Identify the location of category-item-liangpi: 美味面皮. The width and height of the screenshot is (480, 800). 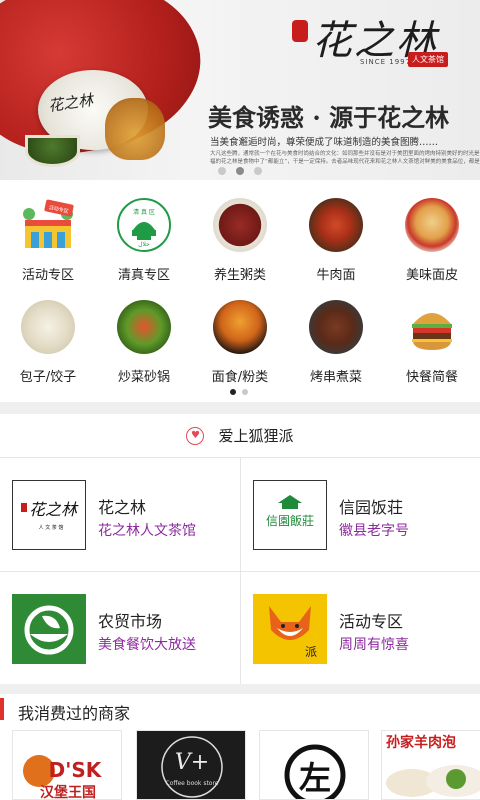
(432, 240).